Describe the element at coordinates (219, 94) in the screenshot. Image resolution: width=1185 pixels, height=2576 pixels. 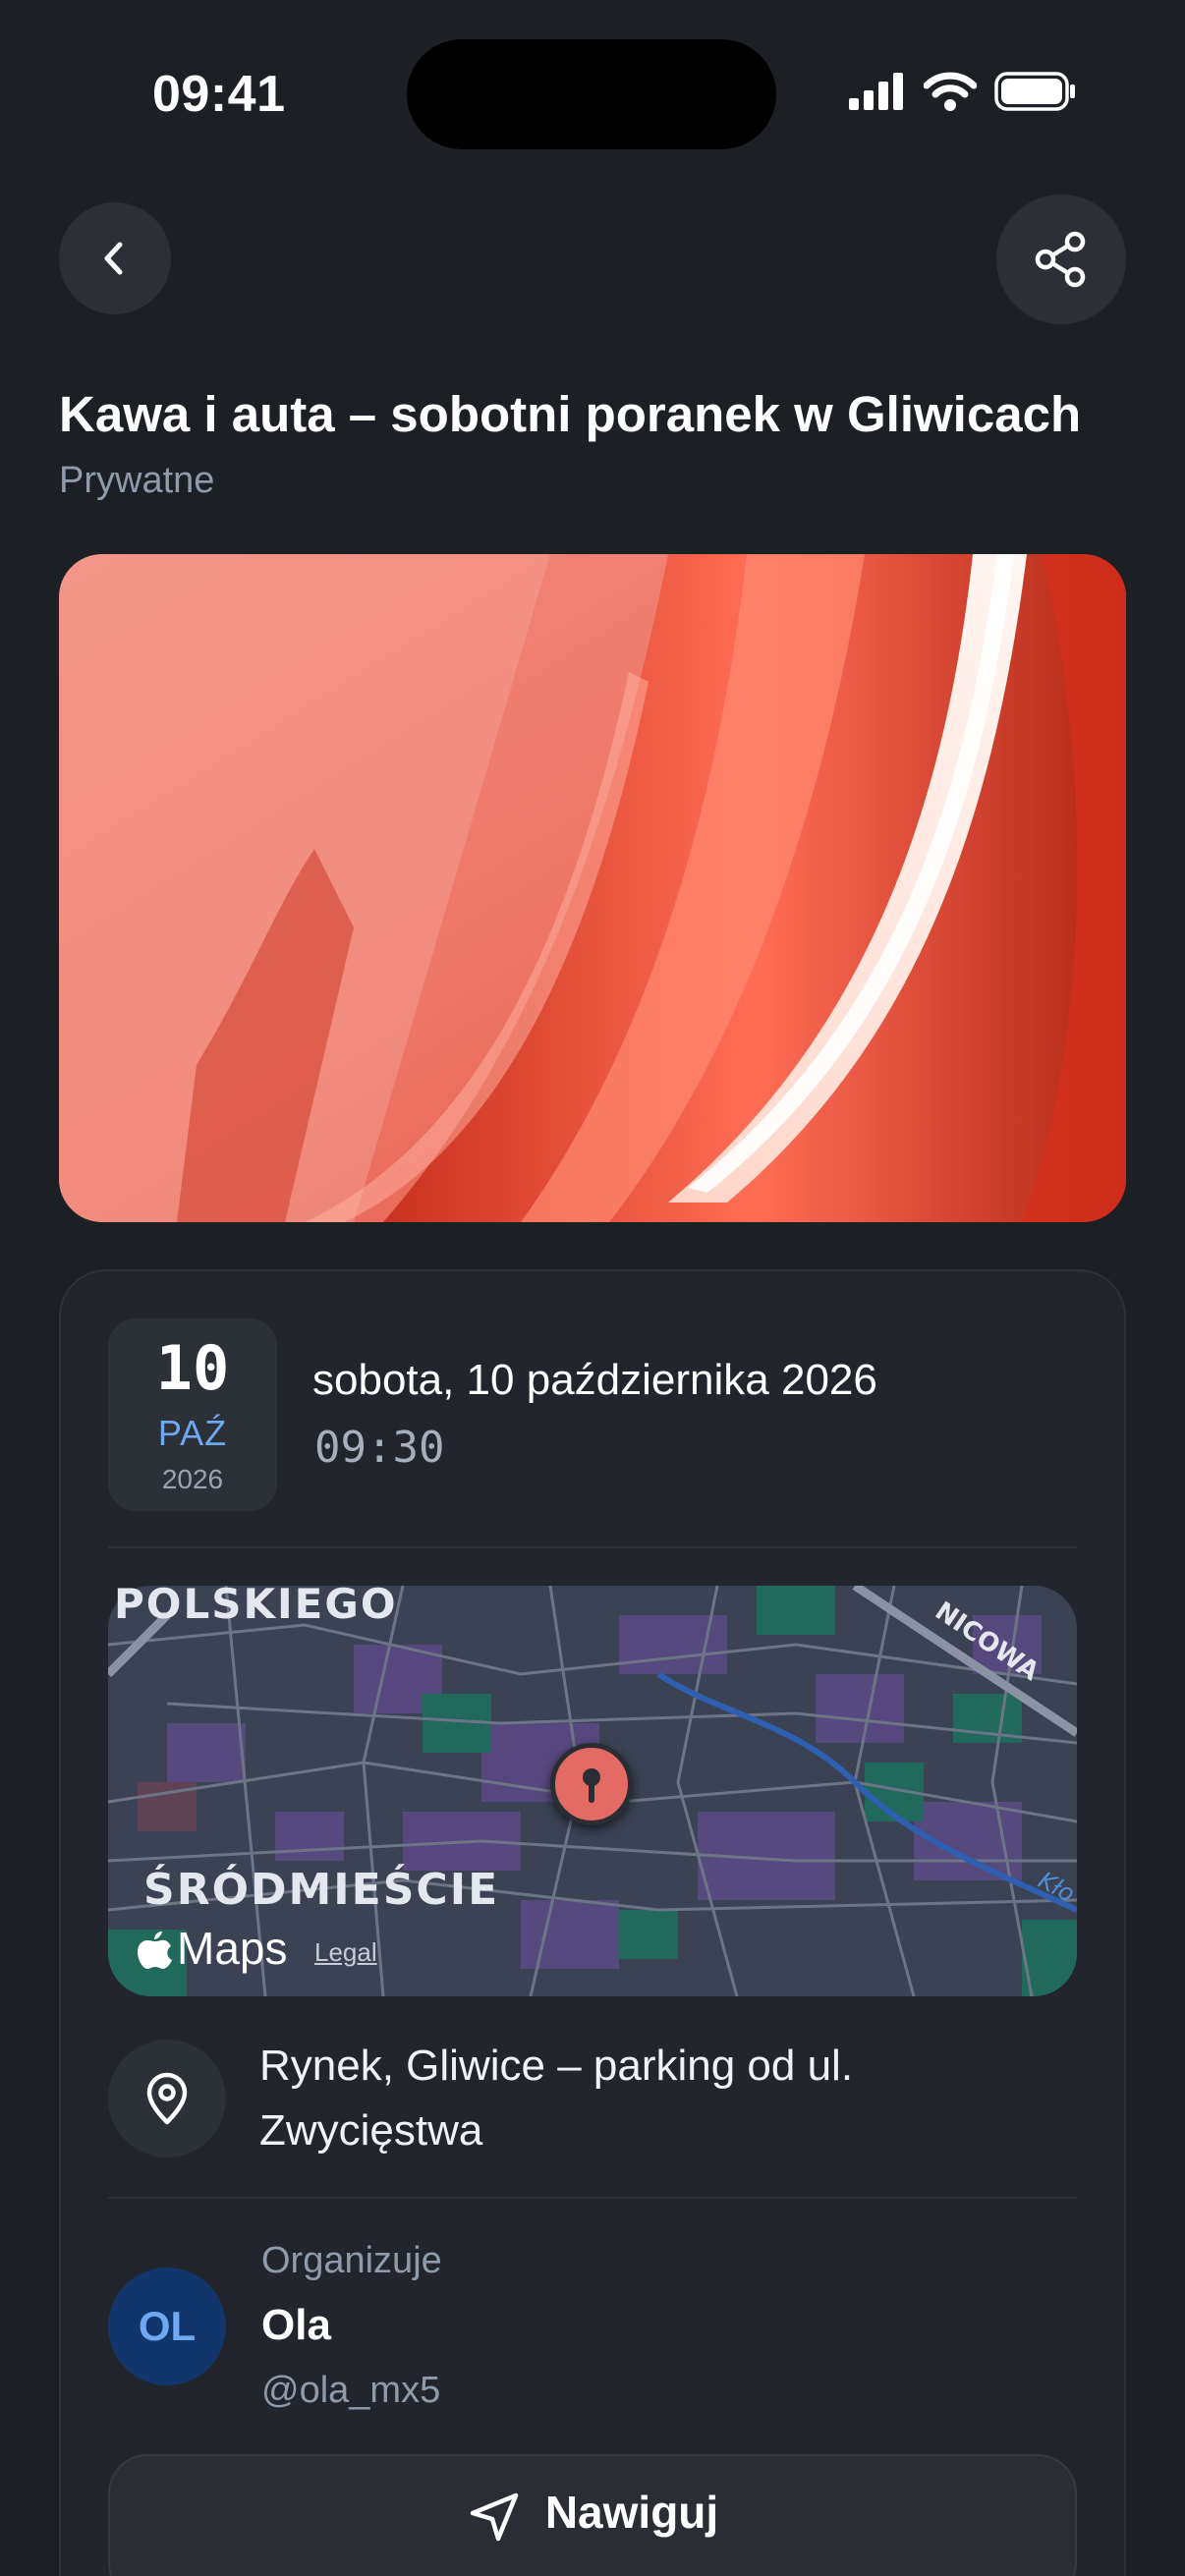
I see `status-time: 09:41` at that location.